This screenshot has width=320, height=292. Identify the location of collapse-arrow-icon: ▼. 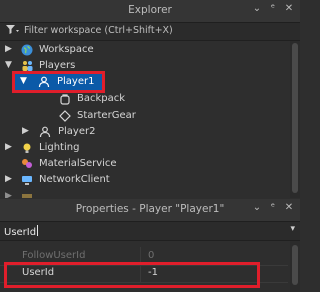
(10, 65).